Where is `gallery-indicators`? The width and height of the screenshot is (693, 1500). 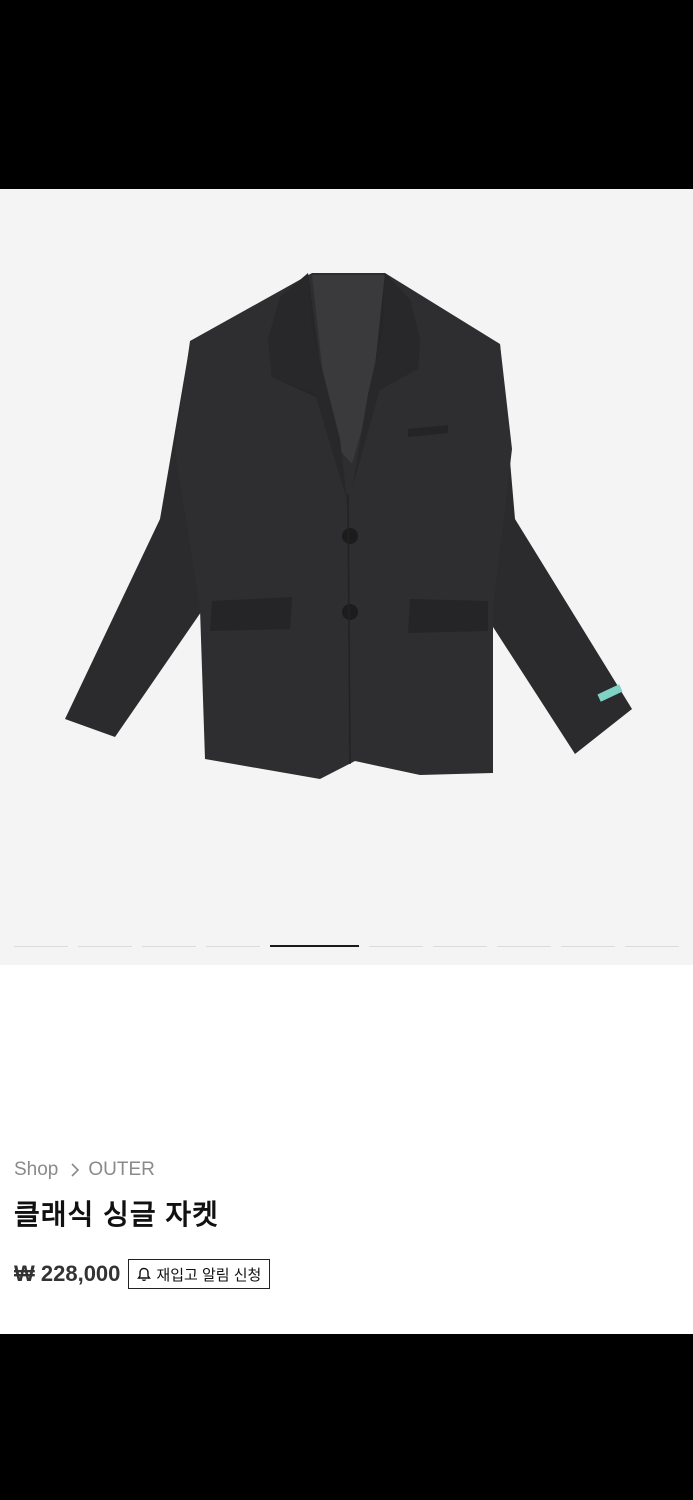 gallery-indicators is located at coordinates (346, 947).